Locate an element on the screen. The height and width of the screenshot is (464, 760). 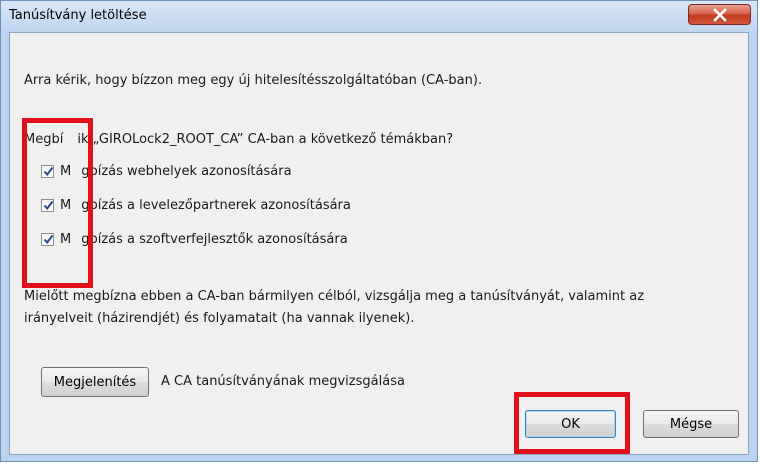
view-certificate-description: A CA tanúsítványának megvizsgálása is located at coordinates (283, 381).